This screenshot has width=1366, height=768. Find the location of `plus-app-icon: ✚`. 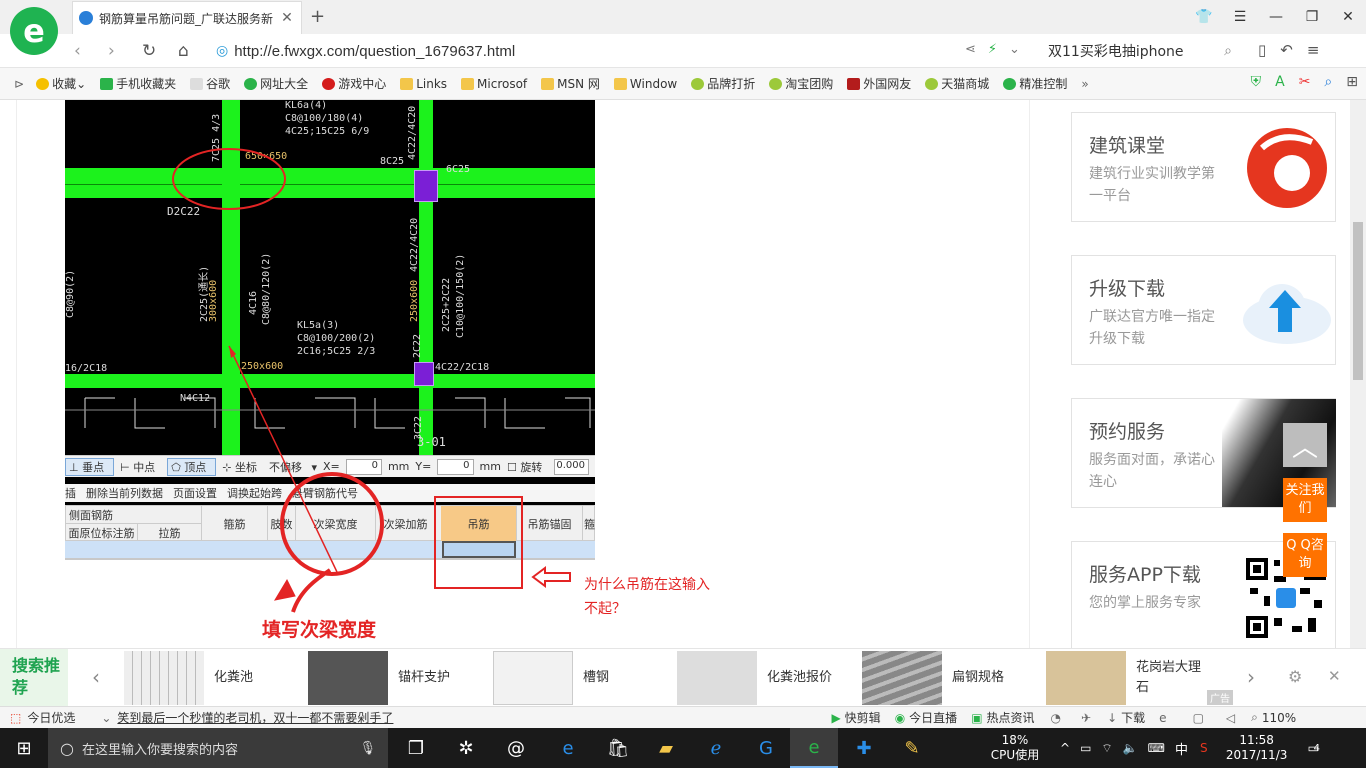

plus-app-icon: ✚ is located at coordinates (864, 748).